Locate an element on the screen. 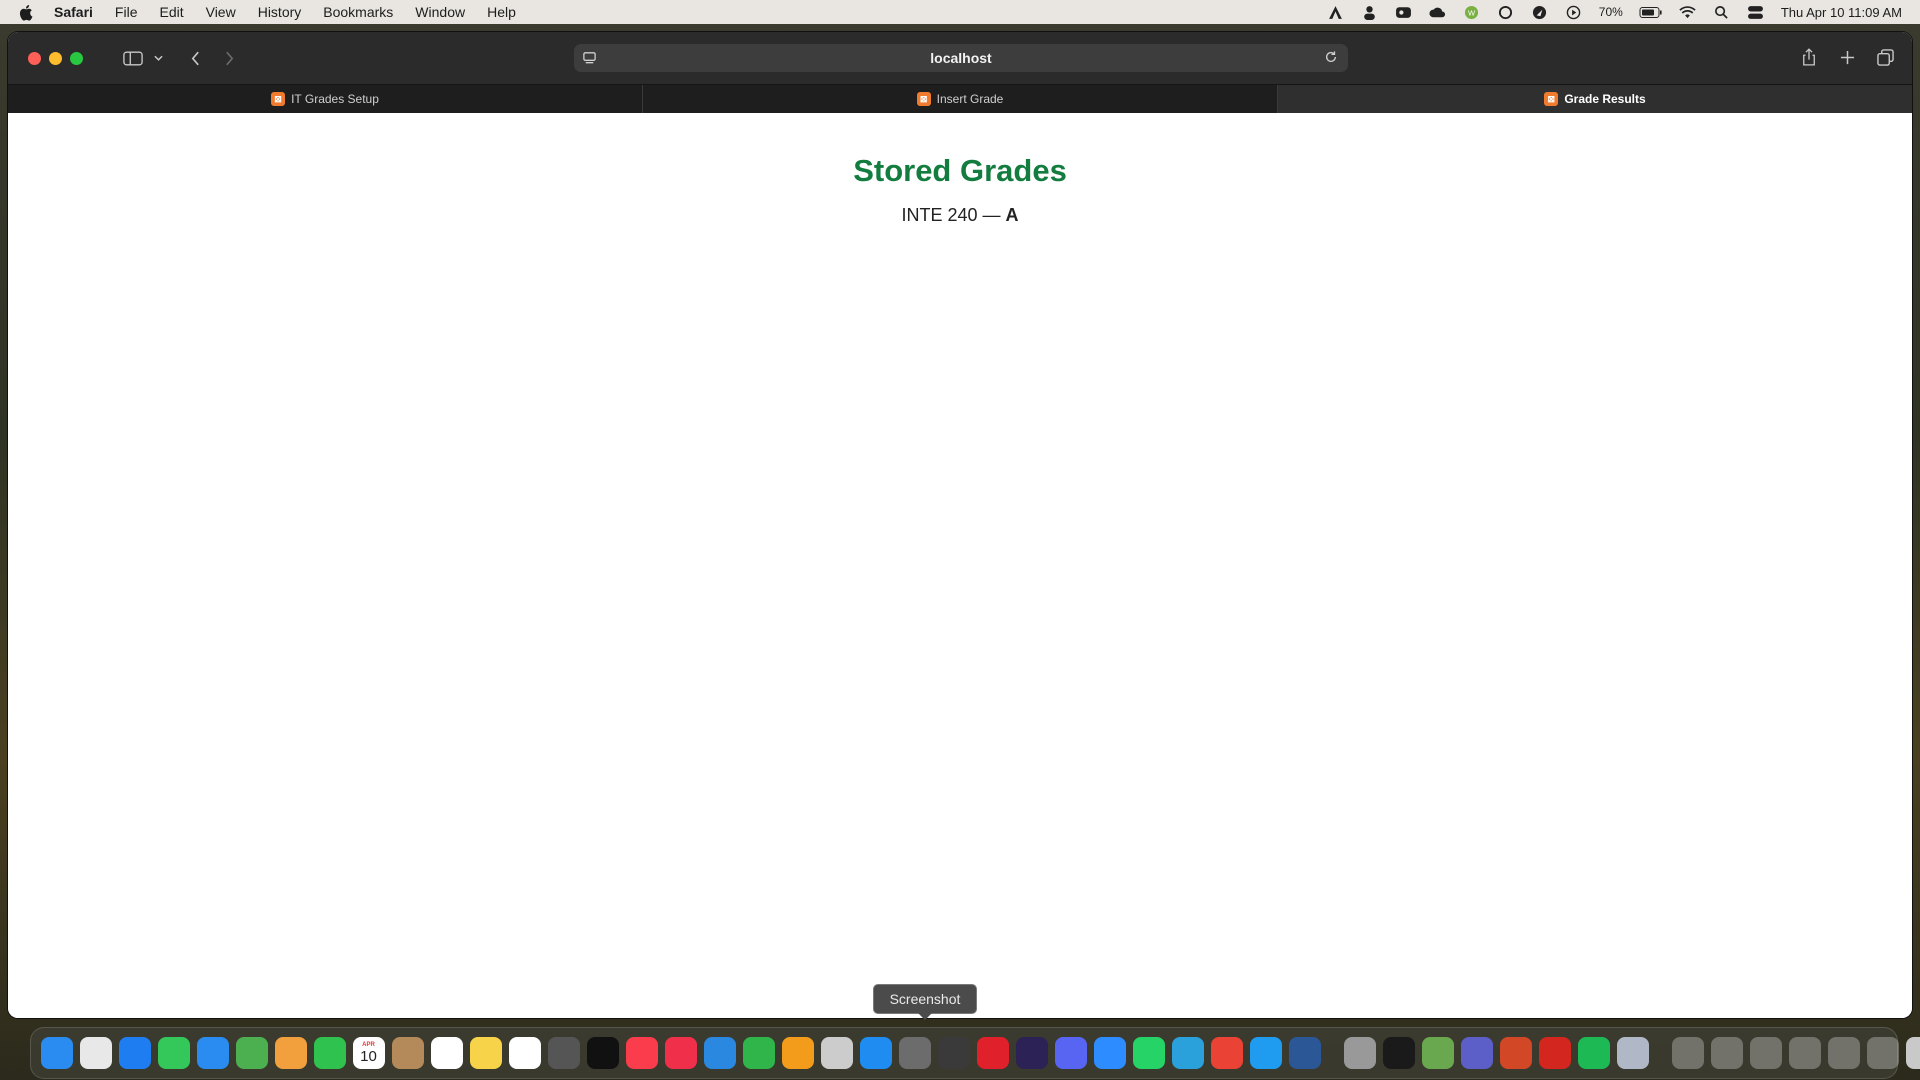  control-center-icon is located at coordinates (1756, 12).